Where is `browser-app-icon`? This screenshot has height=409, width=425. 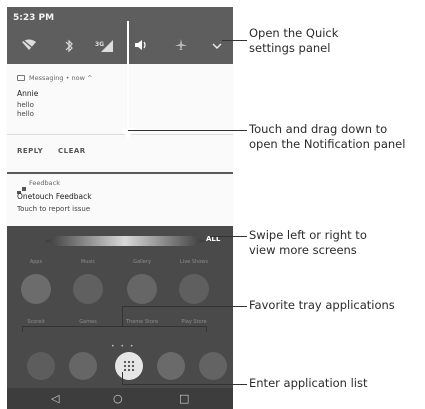 browser-app-icon is located at coordinates (213, 366).